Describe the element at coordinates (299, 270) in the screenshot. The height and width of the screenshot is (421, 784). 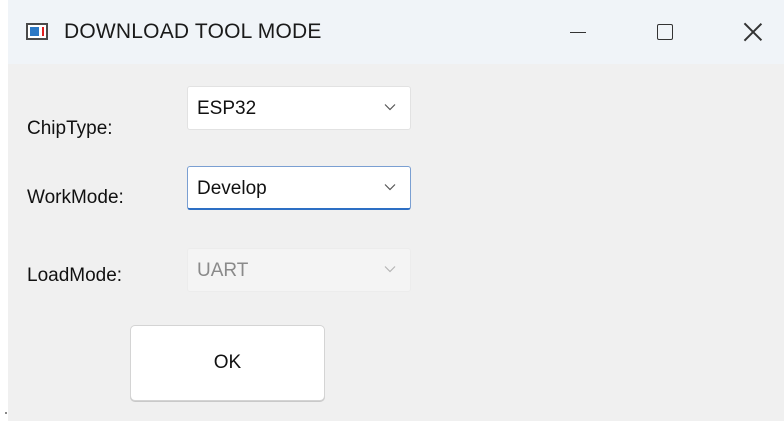
I see `load-mode-select: UART` at that location.